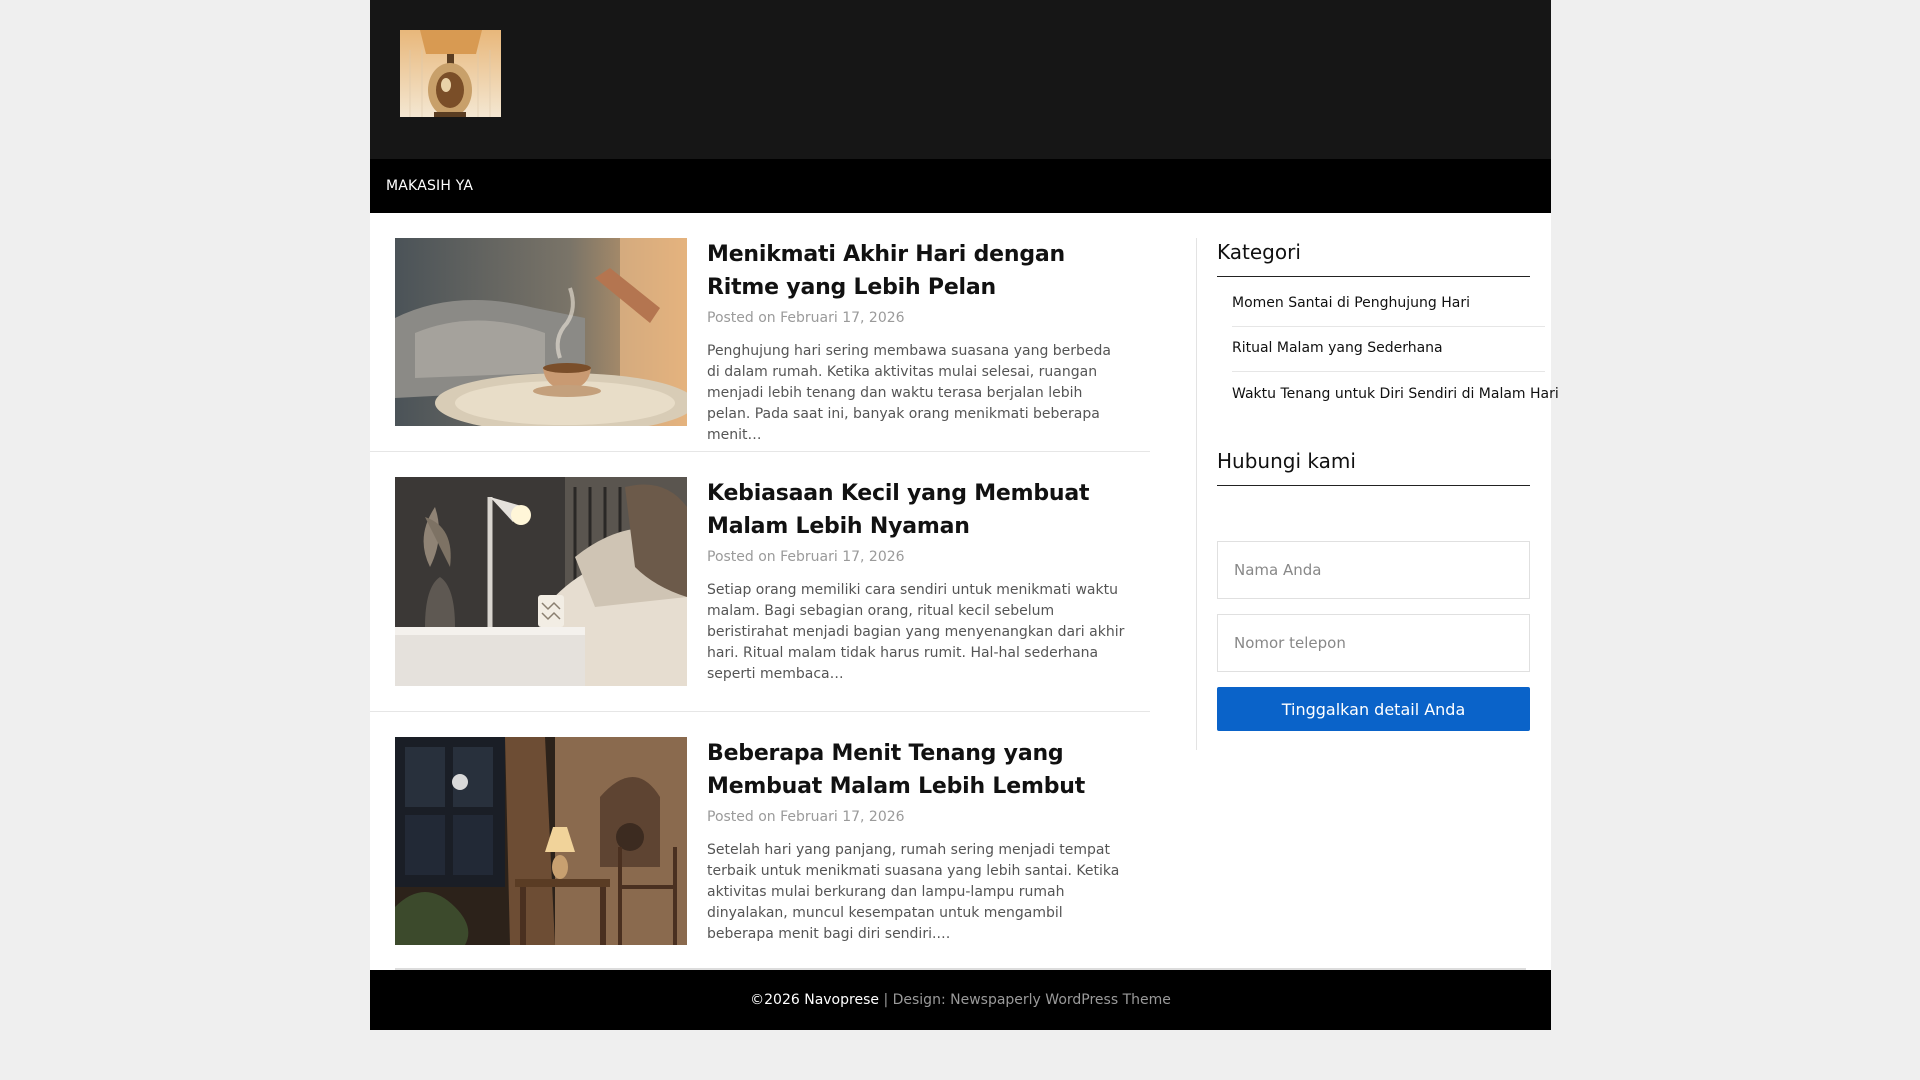 The height and width of the screenshot is (1080, 1920). What do you see at coordinates (1373, 643) in the screenshot?
I see `phone-input` at bounding box center [1373, 643].